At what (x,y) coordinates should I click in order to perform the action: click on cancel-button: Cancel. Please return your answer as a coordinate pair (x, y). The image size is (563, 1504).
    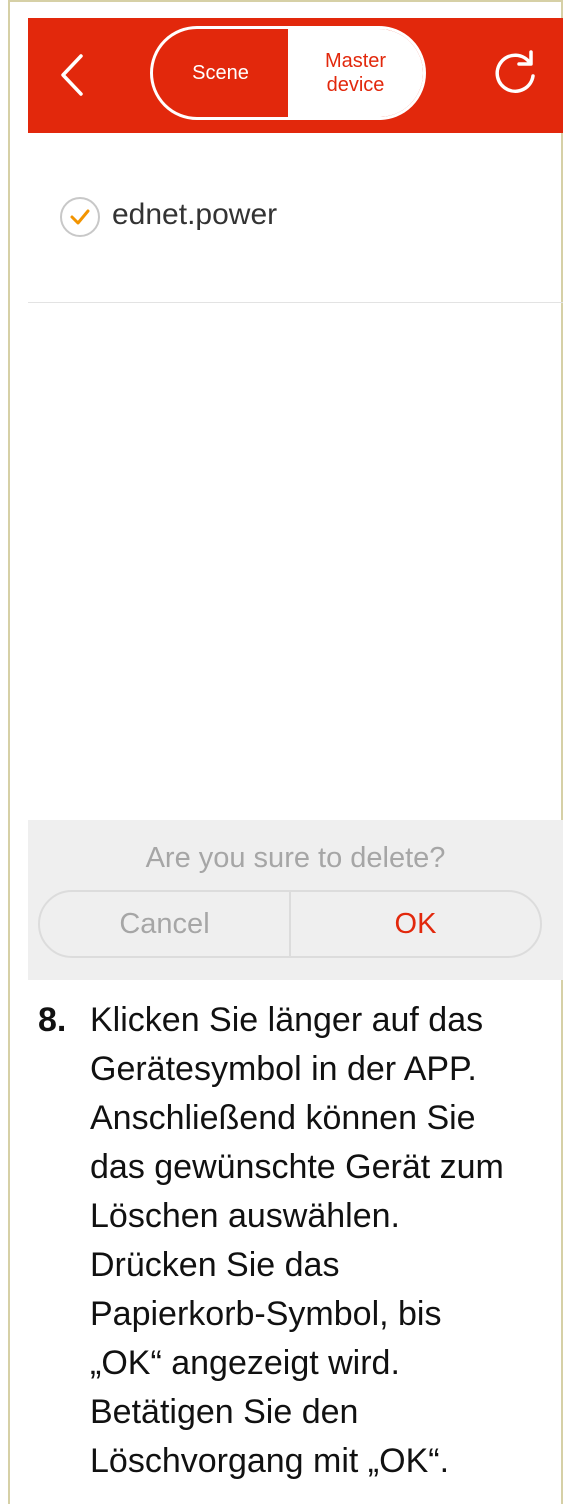
    Looking at the image, I should click on (165, 924).